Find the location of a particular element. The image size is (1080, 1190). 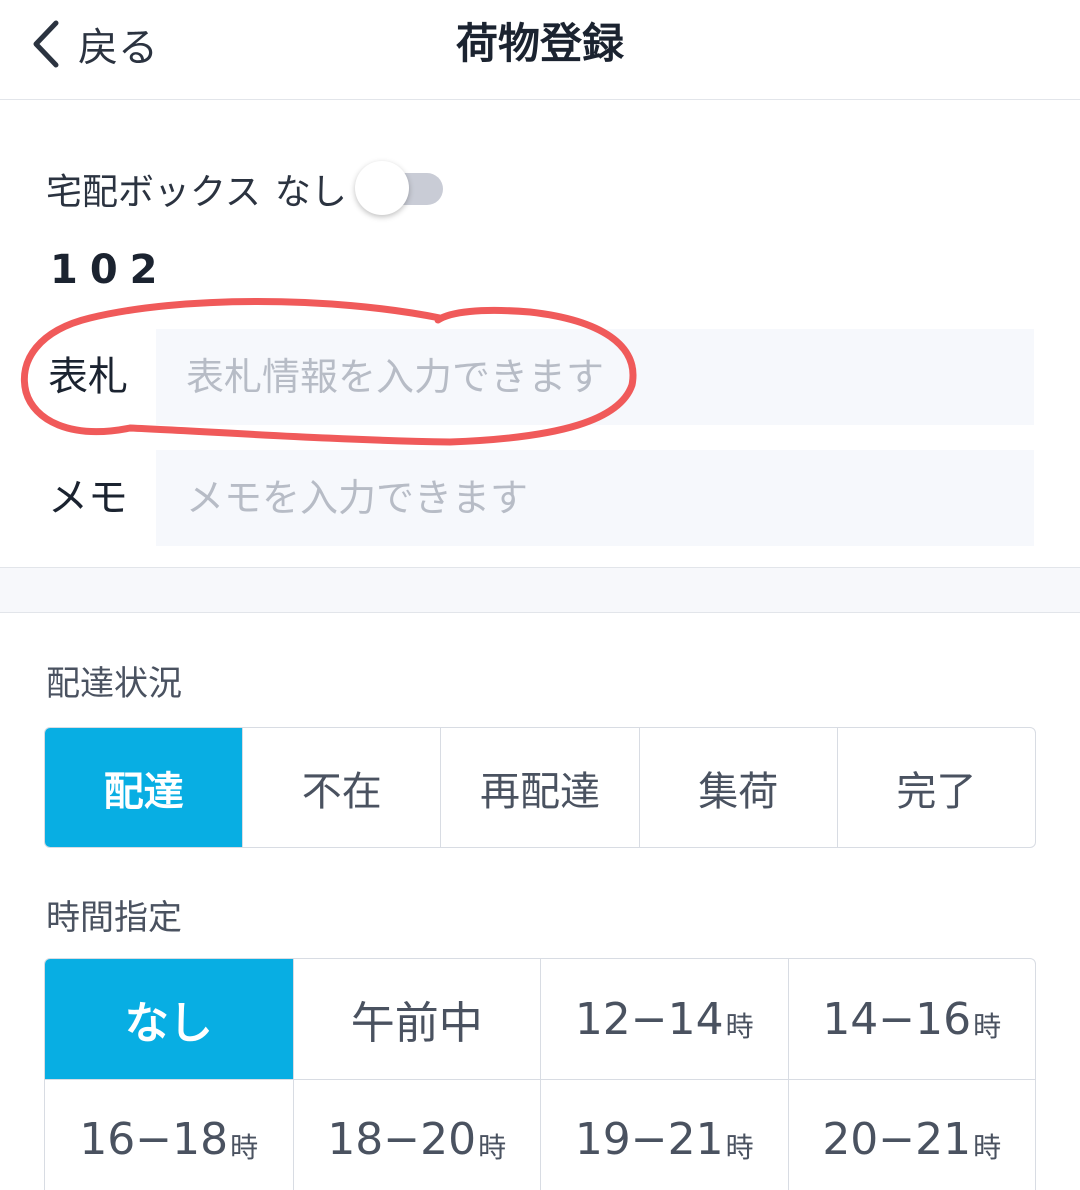

time-option-text: 20−21 is located at coordinates (897, 1139).